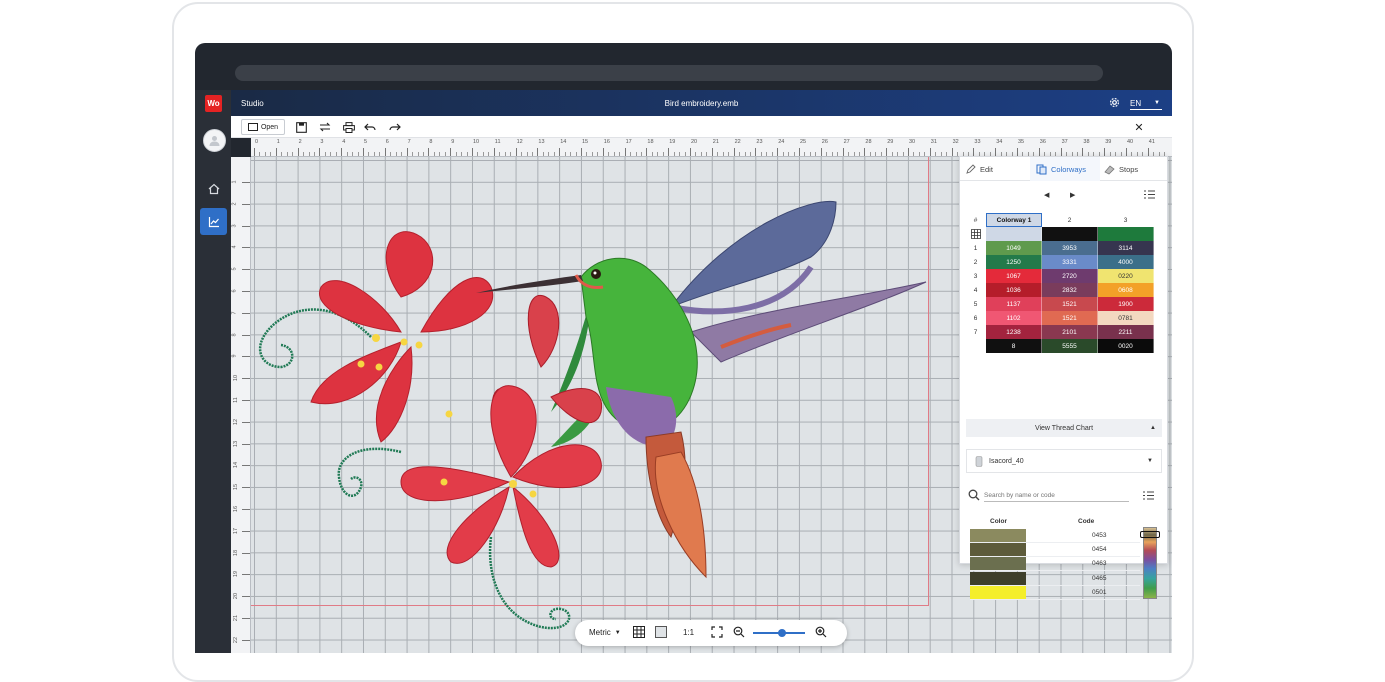  I want to click on thread-code-cell: 1250, so click(1014, 262).